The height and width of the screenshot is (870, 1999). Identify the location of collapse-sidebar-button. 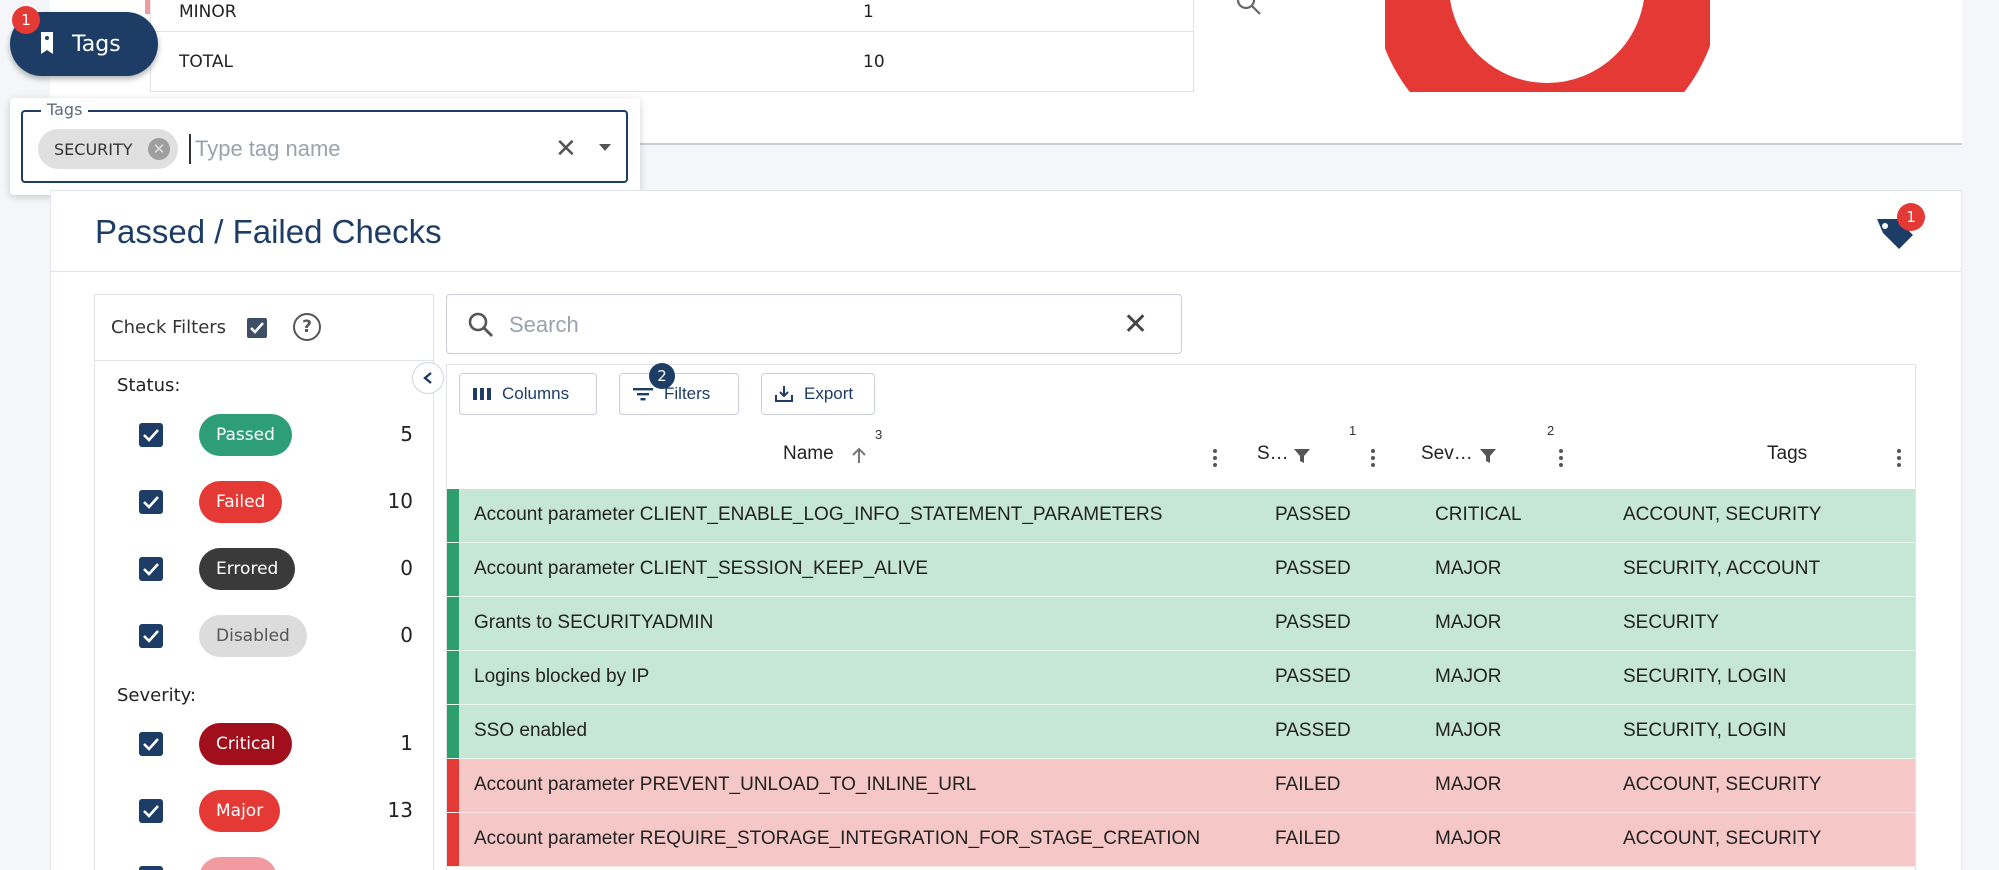
(428, 378).